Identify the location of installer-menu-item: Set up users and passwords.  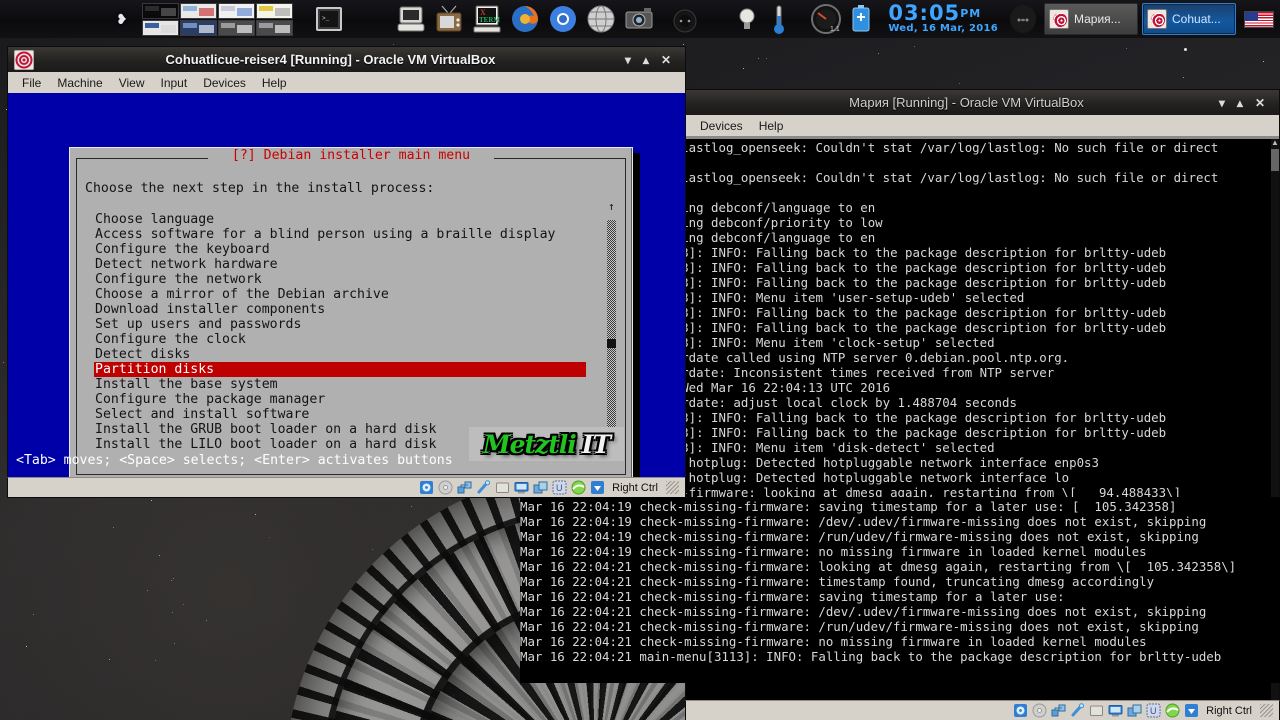
(340, 324).